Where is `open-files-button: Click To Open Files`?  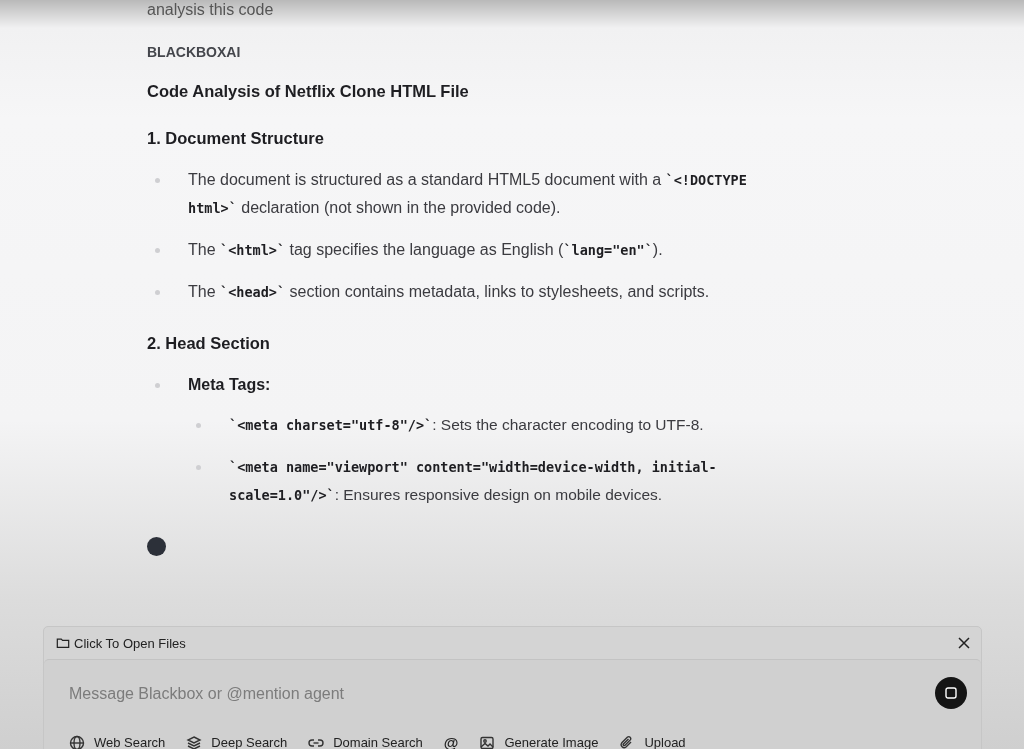
open-files-button: Click To Open Files is located at coordinates (121, 643).